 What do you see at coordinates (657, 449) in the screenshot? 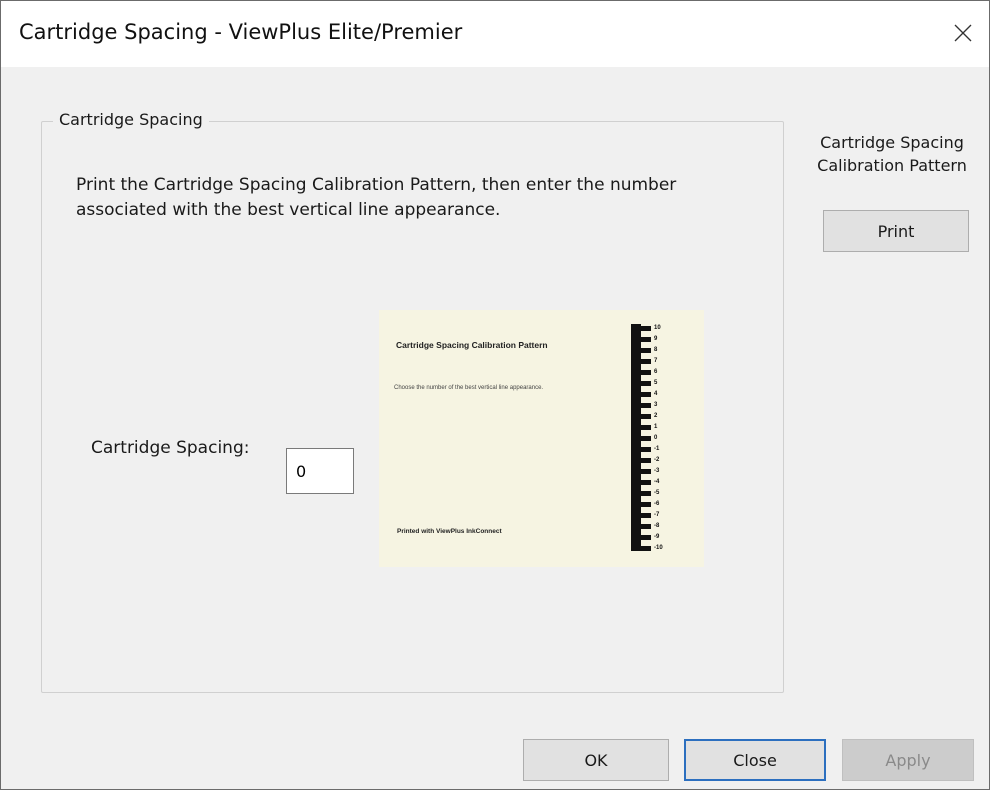
I see `pattern-tick-label: -1` at bounding box center [657, 449].